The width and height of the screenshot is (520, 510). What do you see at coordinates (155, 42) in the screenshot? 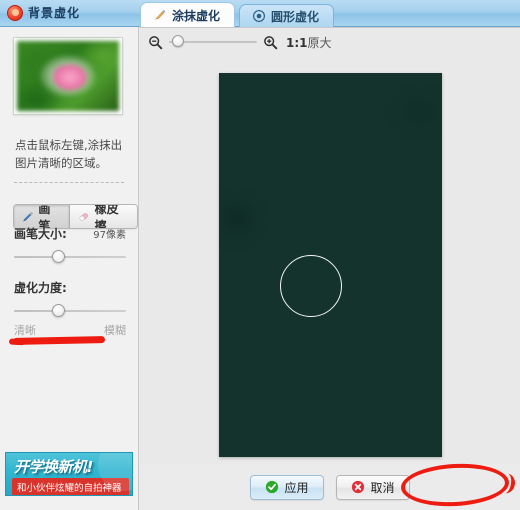
I see `magnifier-minus-icon` at bounding box center [155, 42].